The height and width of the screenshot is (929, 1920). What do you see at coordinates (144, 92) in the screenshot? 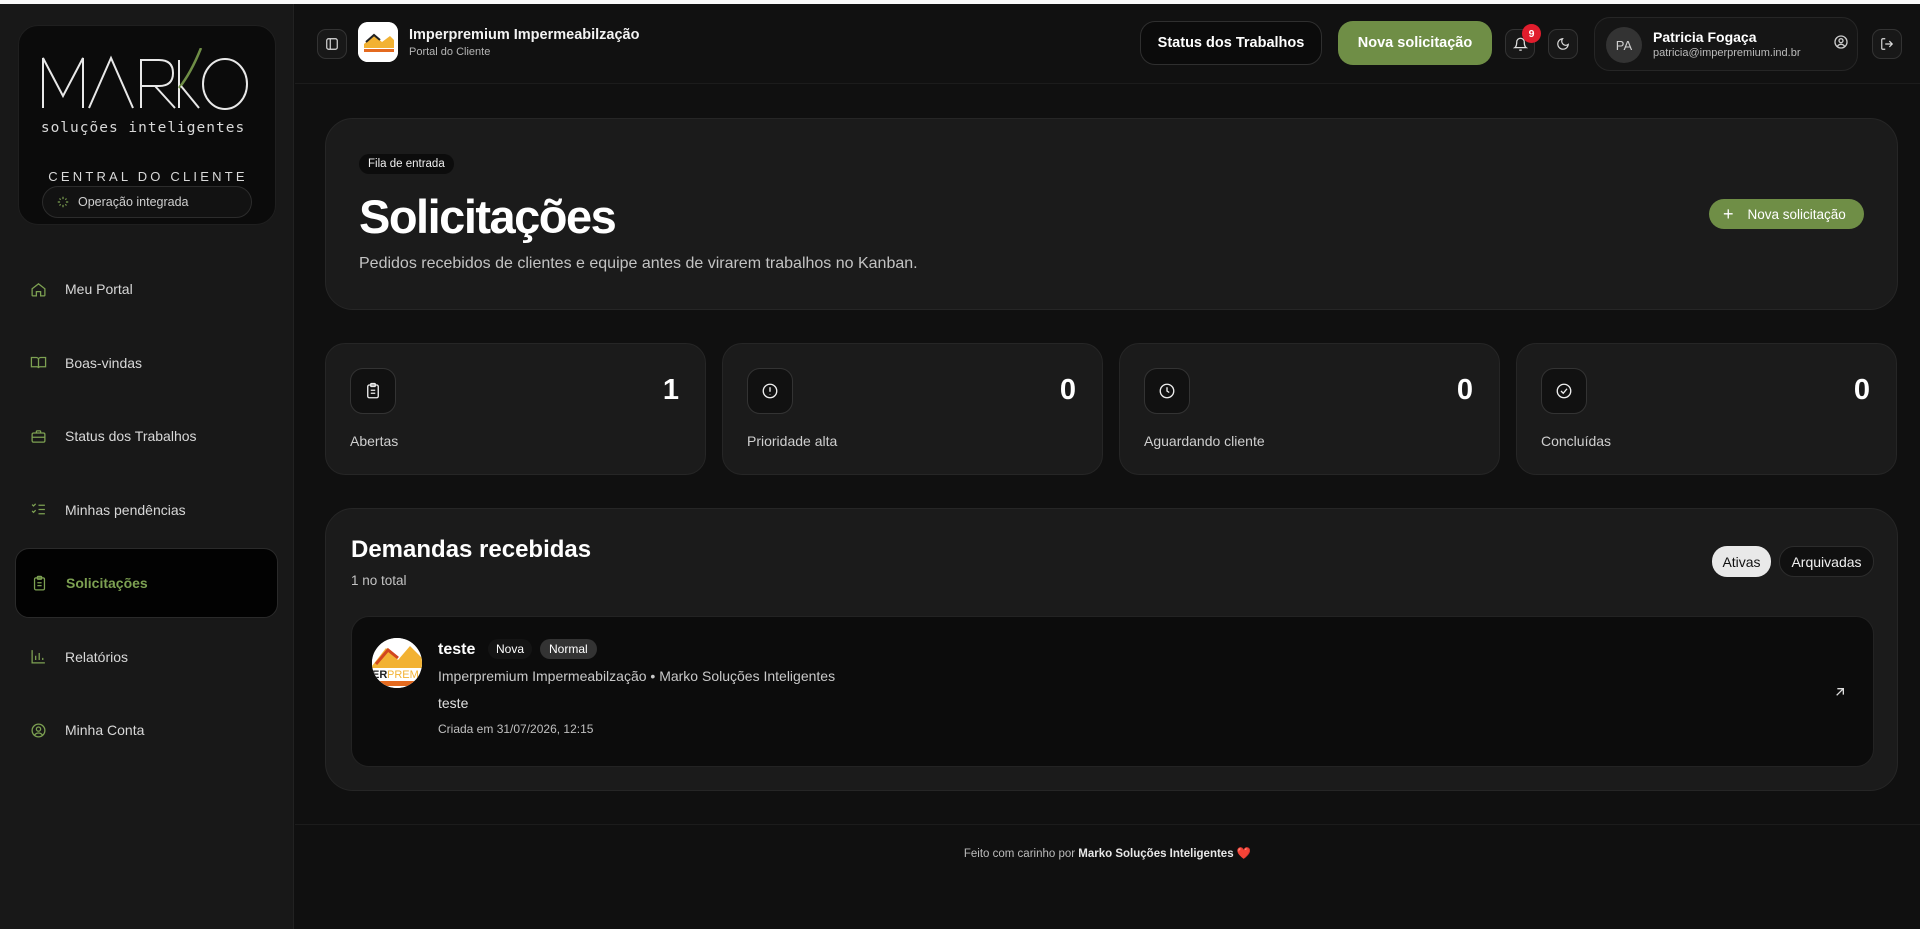
I see `marko-logo: soluções inteligentes` at bounding box center [144, 92].